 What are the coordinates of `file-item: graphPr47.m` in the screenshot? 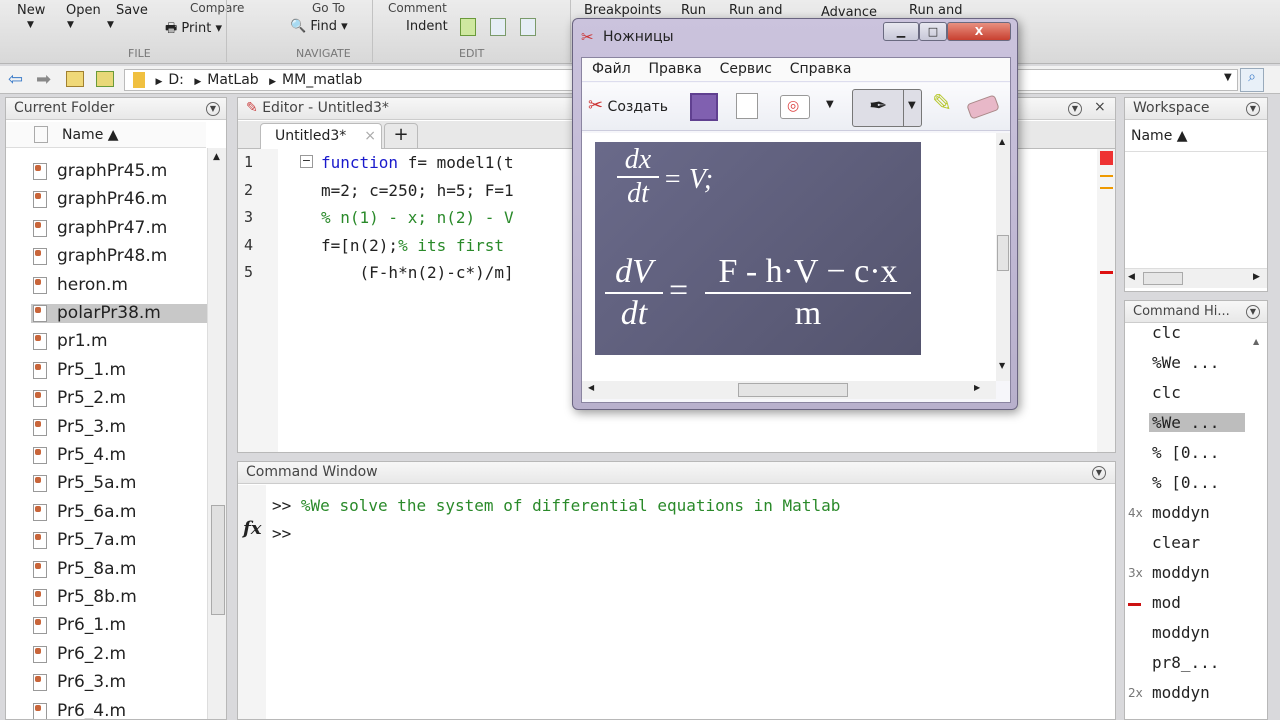 It's located at (119, 228).